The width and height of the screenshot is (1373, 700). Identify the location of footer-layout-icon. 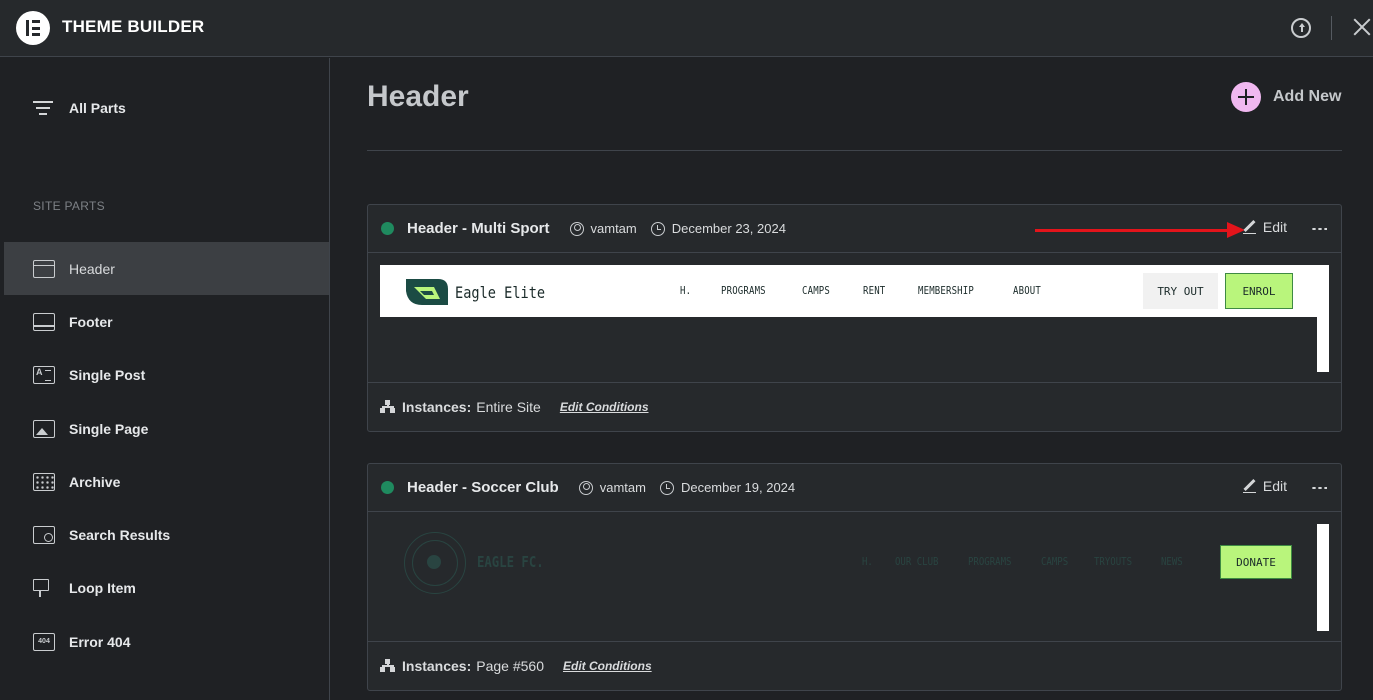
(44, 321).